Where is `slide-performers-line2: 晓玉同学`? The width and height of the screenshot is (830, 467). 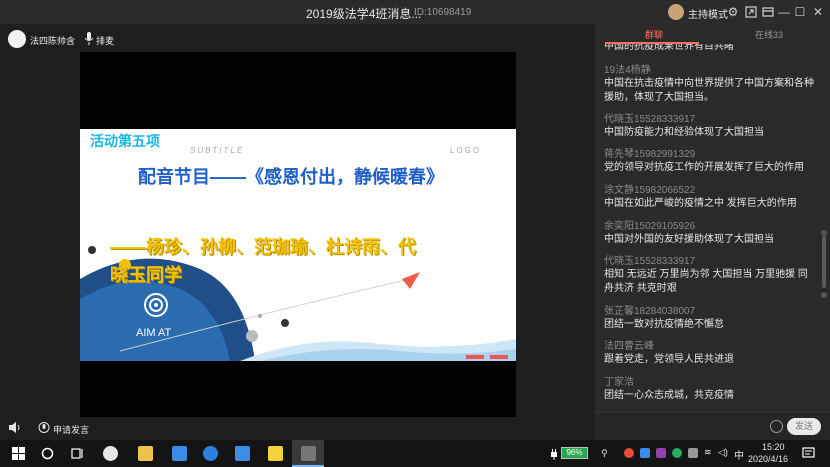
slide-performers-line2: 晓玉同学 is located at coordinates (146, 275).